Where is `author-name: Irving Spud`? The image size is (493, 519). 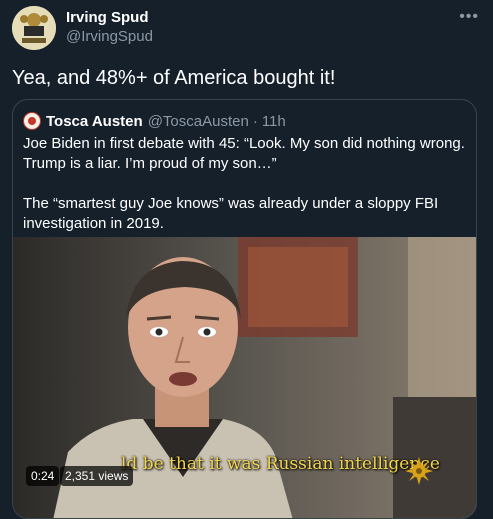
author-name: Irving Spud is located at coordinates (107, 17).